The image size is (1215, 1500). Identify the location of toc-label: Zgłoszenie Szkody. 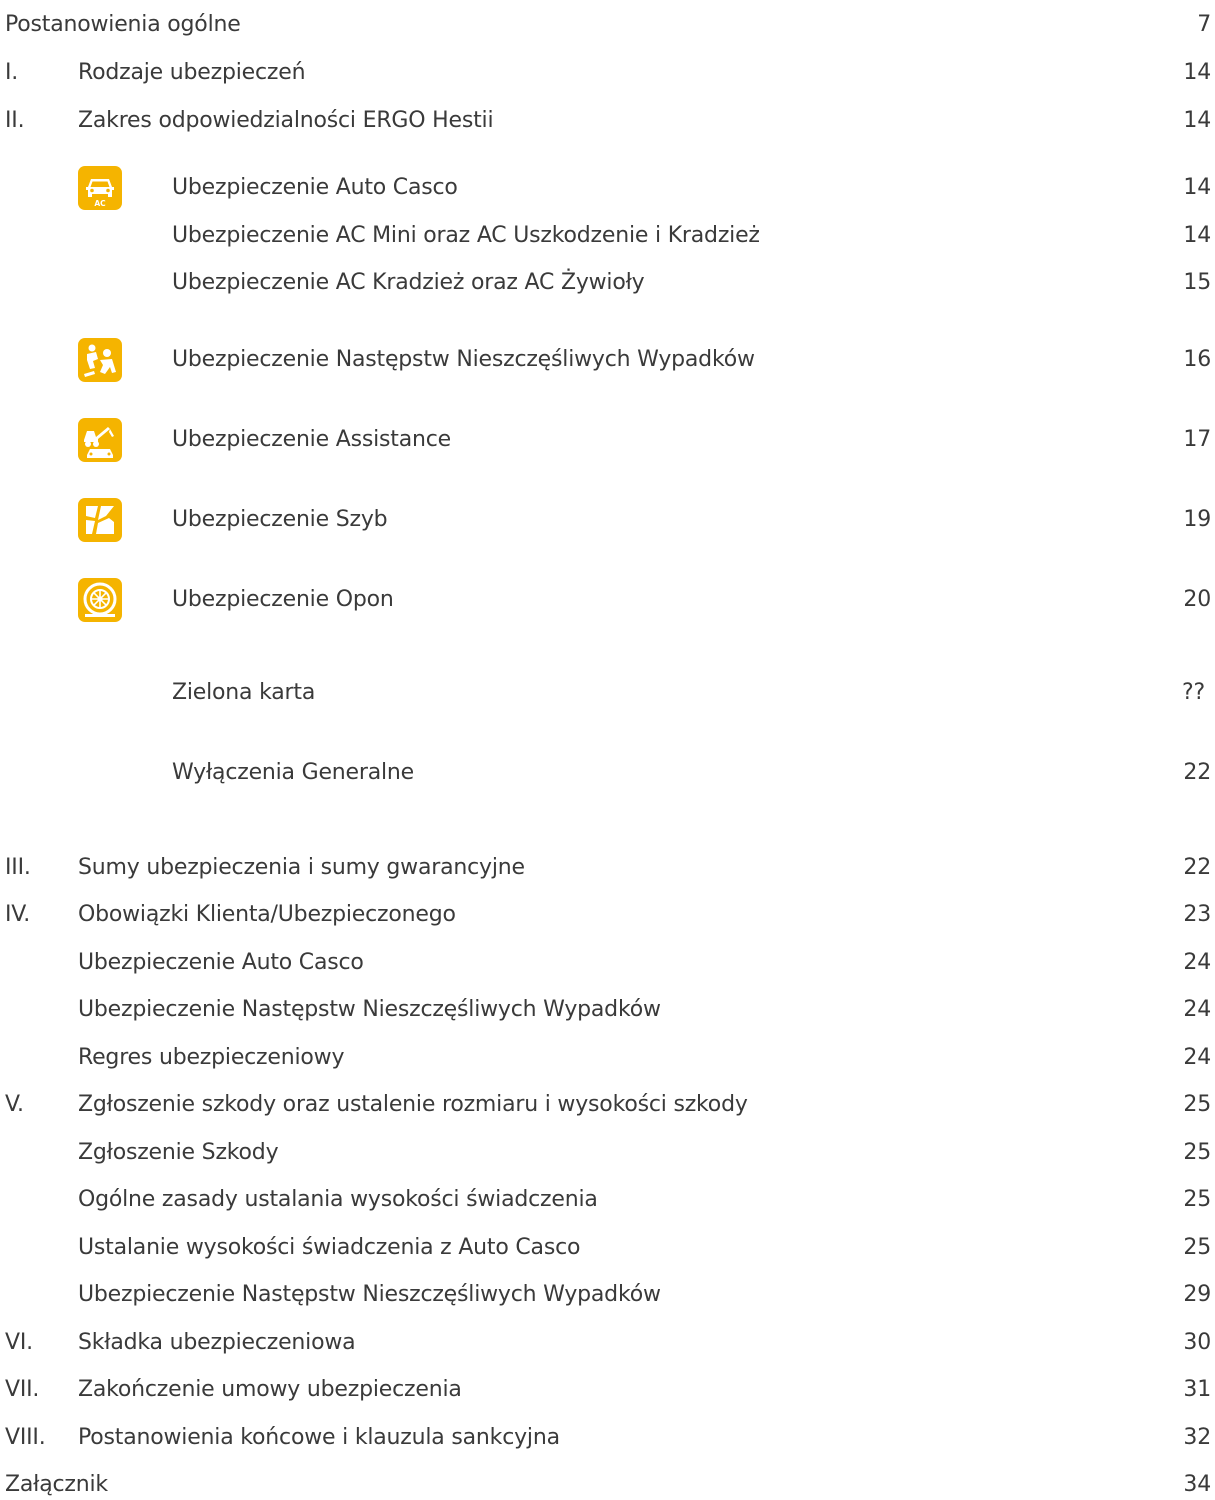
(178, 1152).